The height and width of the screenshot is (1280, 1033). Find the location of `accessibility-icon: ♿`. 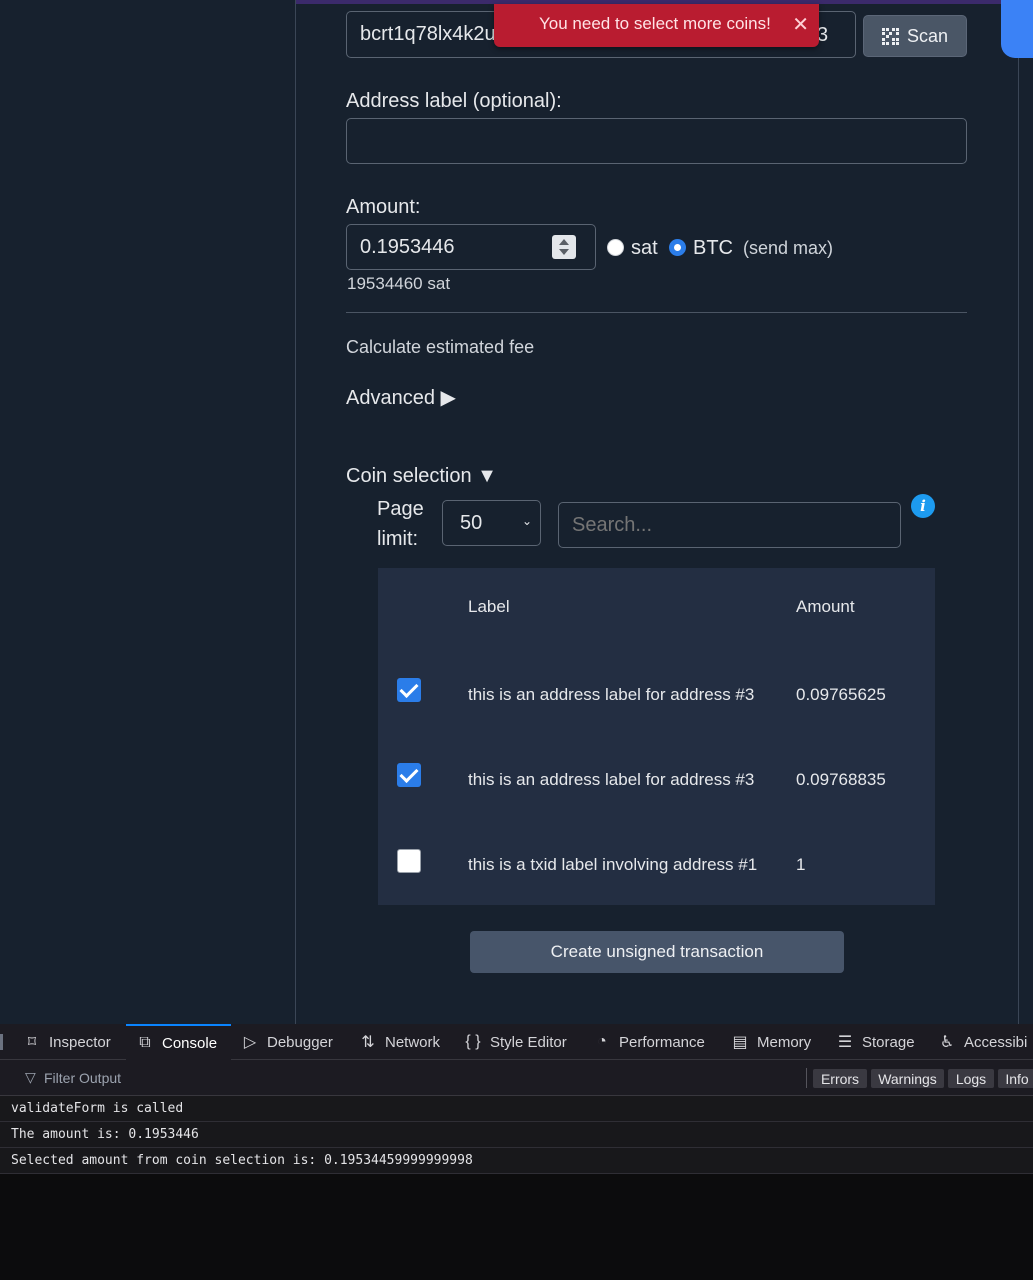

accessibility-icon: ♿ is located at coordinates (947, 1042).